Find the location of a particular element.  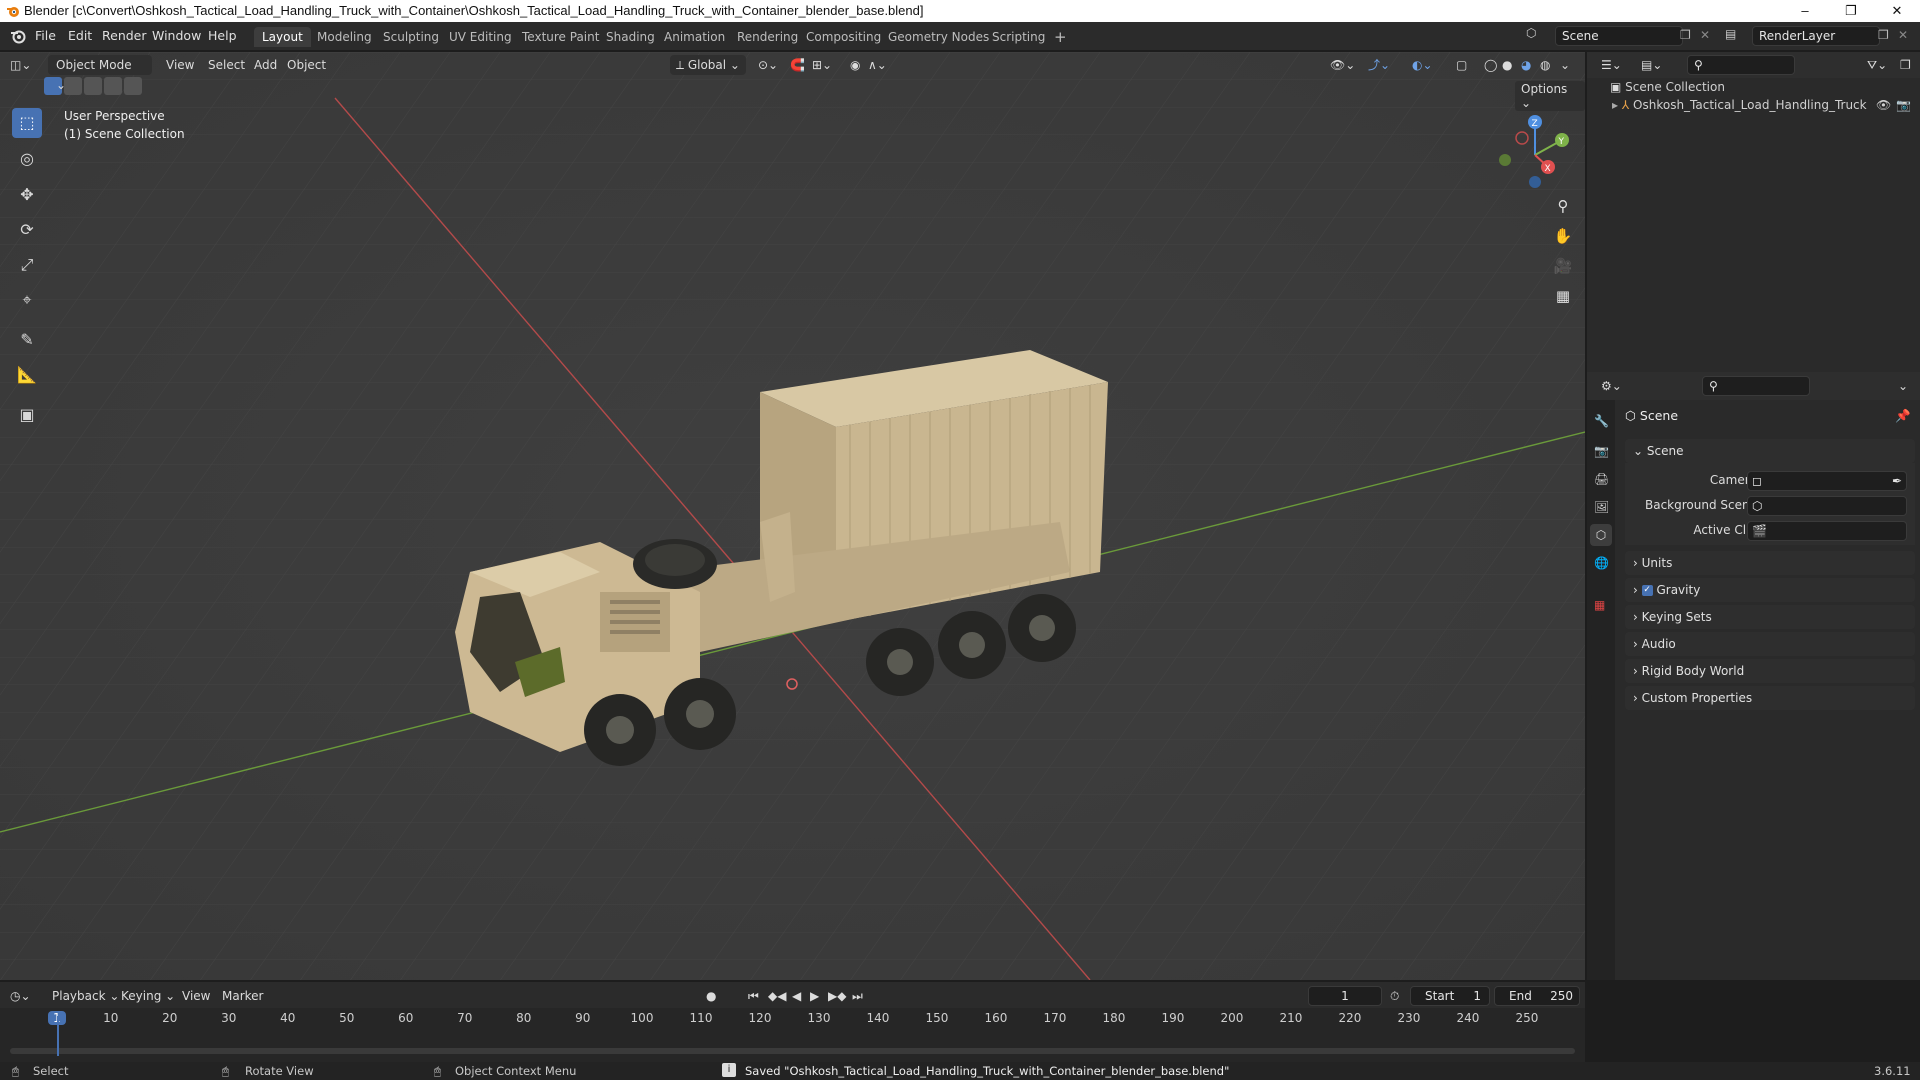

outliner-search-input: ⚲ is located at coordinates (1741, 65).